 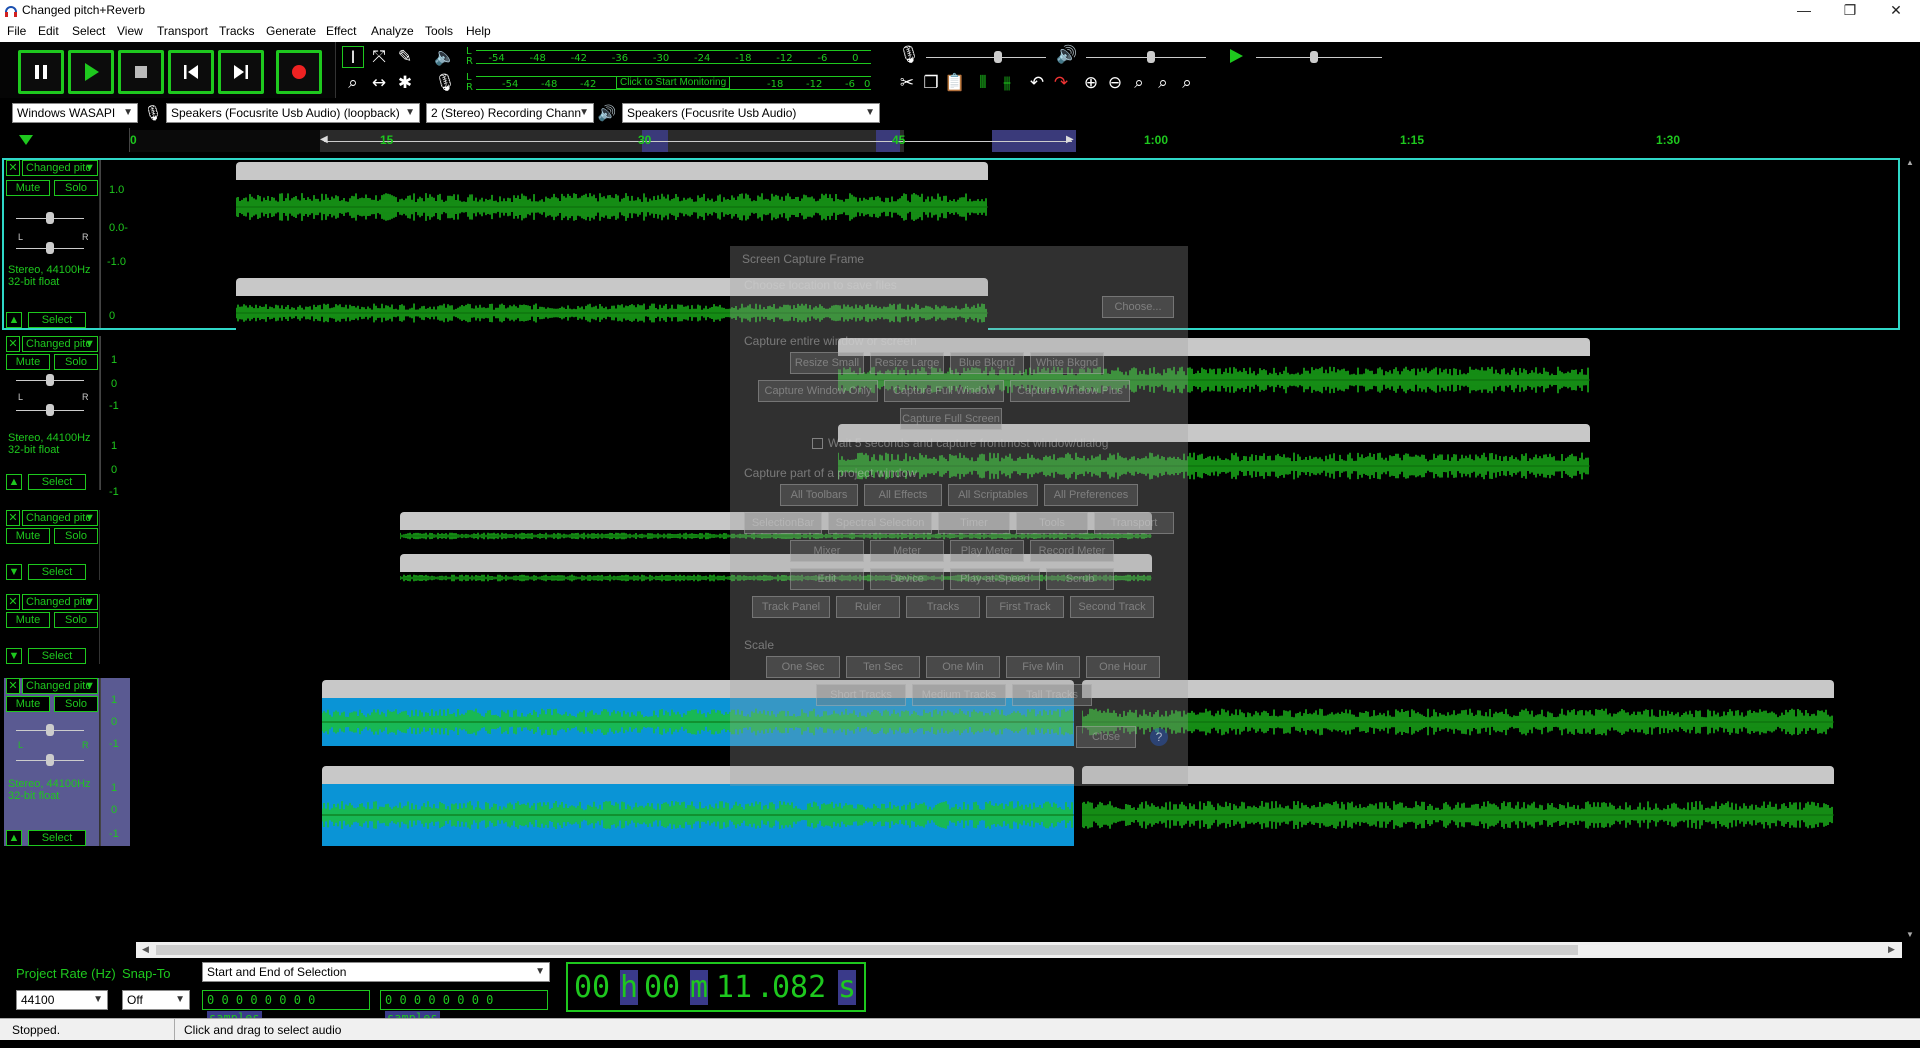 What do you see at coordinates (1115, 83) in the screenshot?
I see `zoom-out-icon: ⊖` at bounding box center [1115, 83].